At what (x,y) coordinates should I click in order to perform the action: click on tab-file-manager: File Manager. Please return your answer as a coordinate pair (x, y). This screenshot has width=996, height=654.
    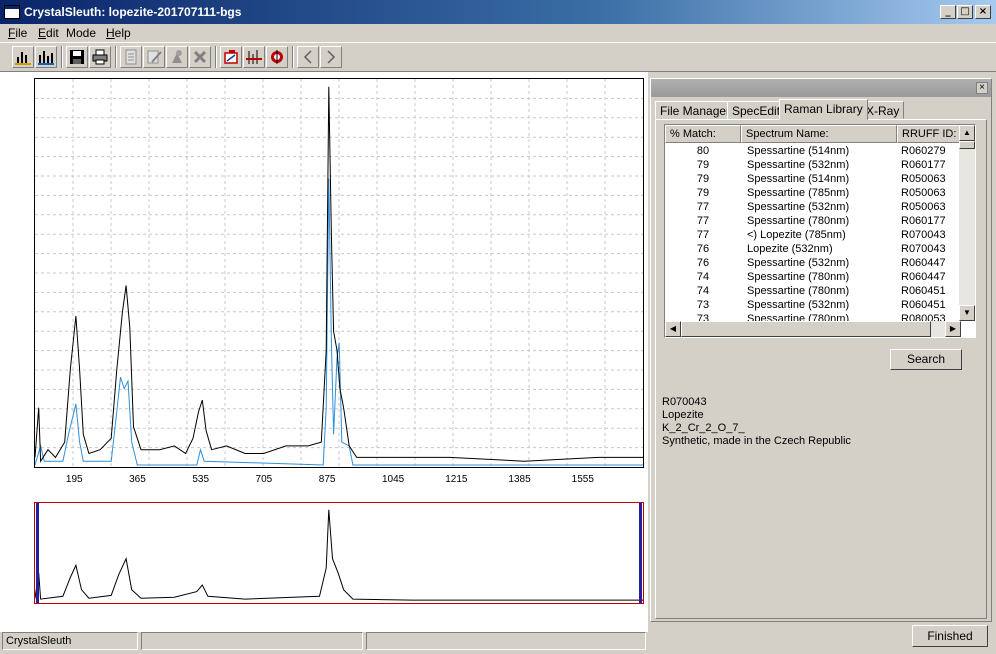
    Looking at the image, I should click on (695, 110).